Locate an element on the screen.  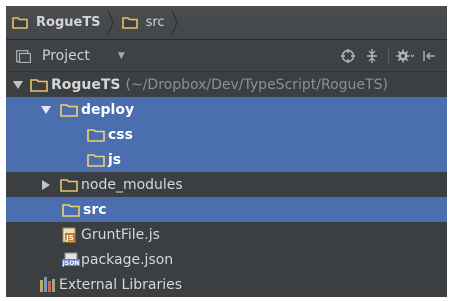
tool-window-header: Project ▼ is located at coordinates (226, 56).